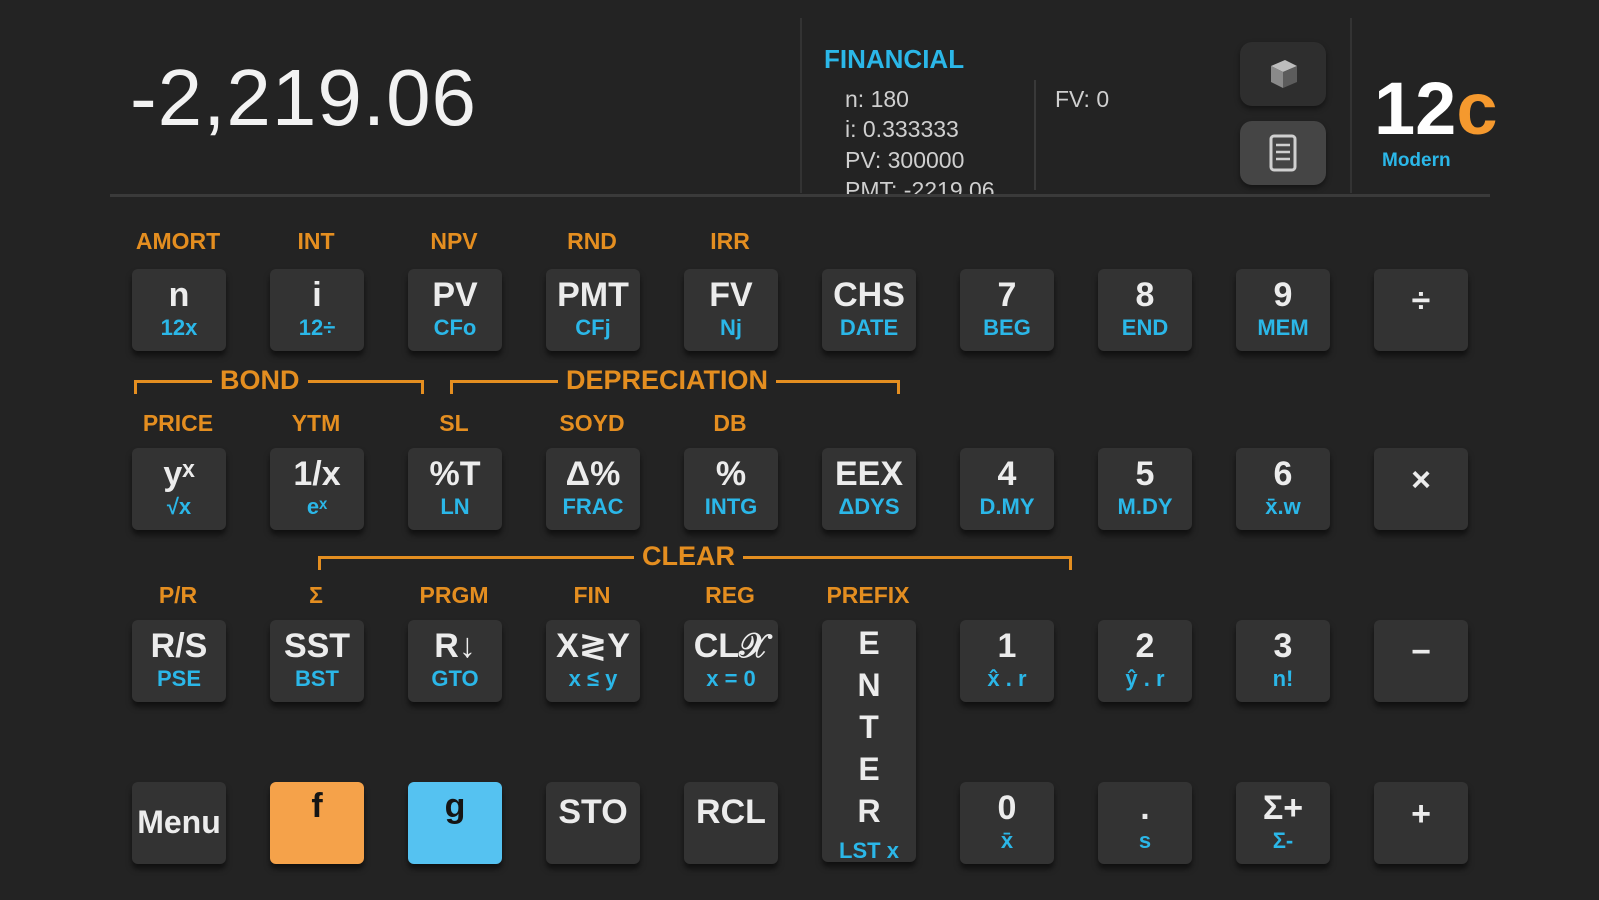 The height and width of the screenshot is (900, 1599). What do you see at coordinates (593, 661) in the screenshot?
I see `key-x-exchange-y: X≷Y x ≤ y` at bounding box center [593, 661].